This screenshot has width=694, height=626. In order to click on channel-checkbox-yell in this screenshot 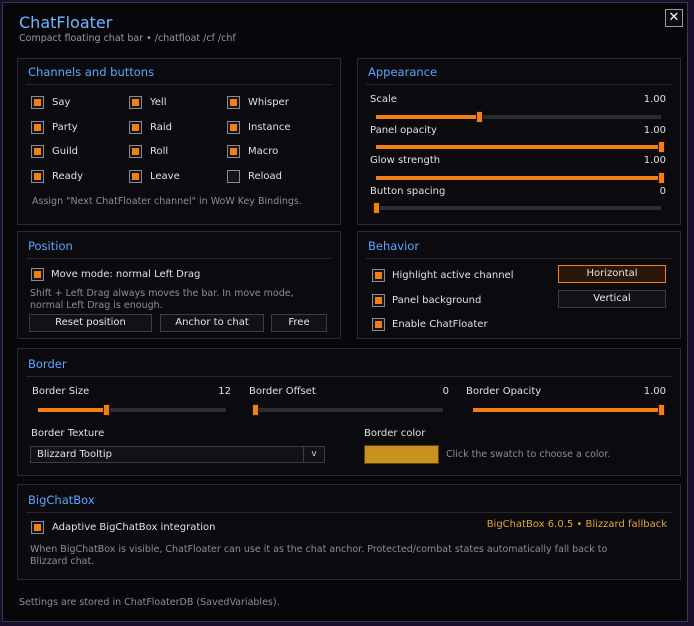, I will do `click(135, 102)`.